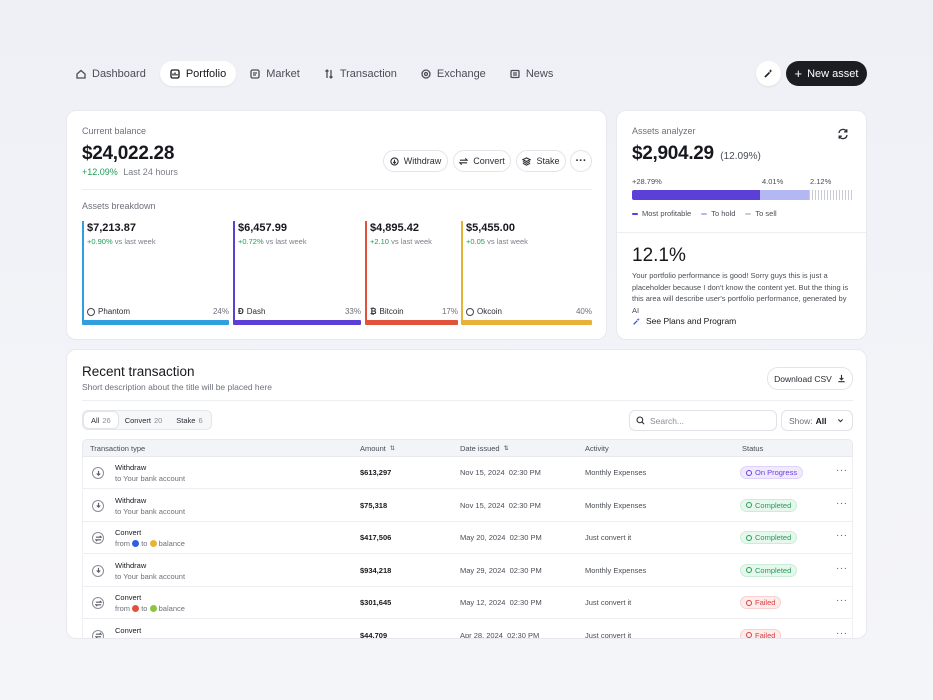  Describe the element at coordinates (175, 73) in the screenshot. I see `portfolio-icon` at that location.